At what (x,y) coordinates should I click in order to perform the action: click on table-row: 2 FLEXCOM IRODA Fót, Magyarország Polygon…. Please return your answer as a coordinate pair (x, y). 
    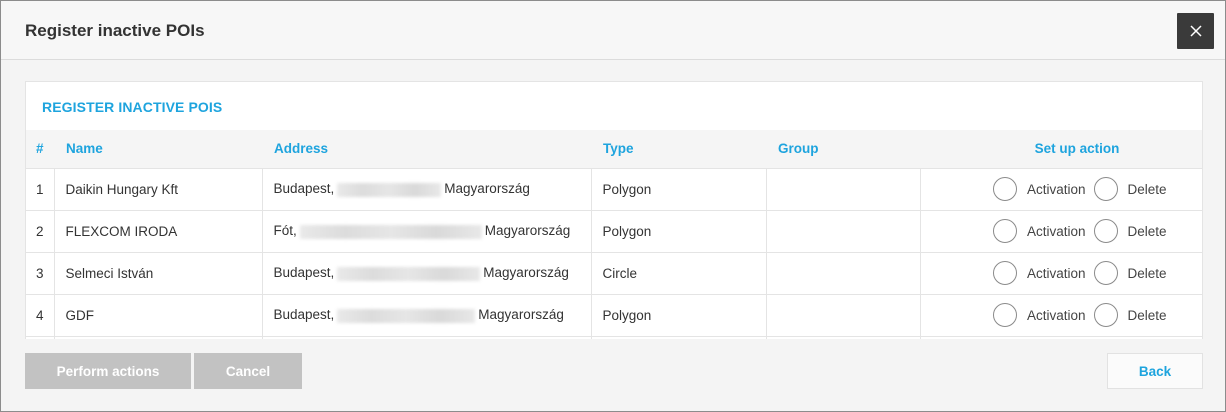
    Looking at the image, I should click on (614, 231).